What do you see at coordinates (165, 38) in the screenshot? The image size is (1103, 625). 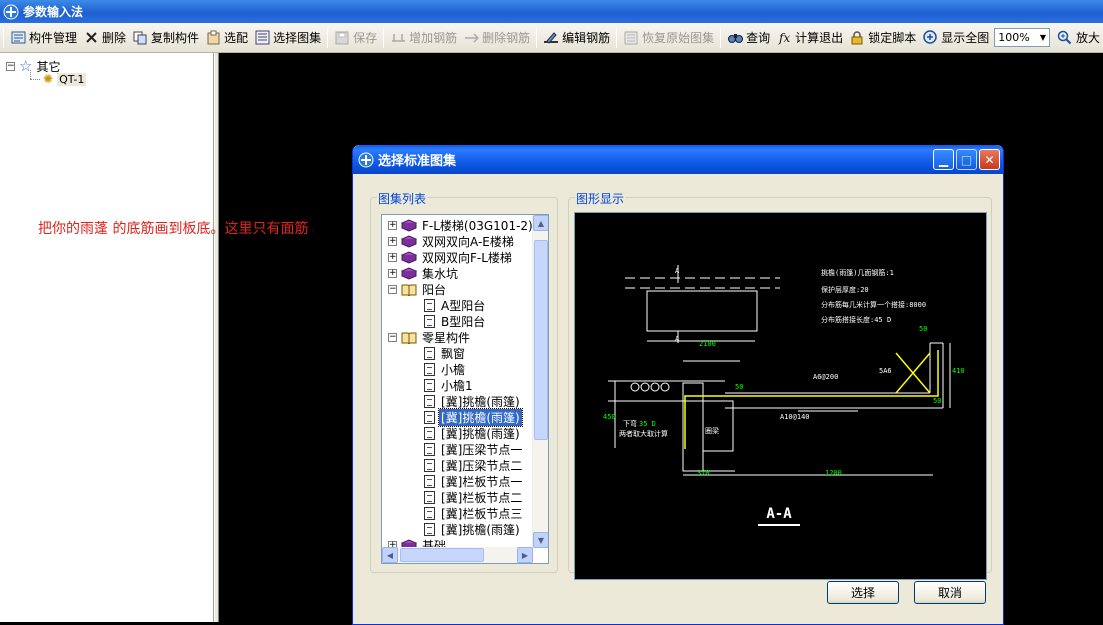 I see `toolbar-button-copy: 复制构件` at bounding box center [165, 38].